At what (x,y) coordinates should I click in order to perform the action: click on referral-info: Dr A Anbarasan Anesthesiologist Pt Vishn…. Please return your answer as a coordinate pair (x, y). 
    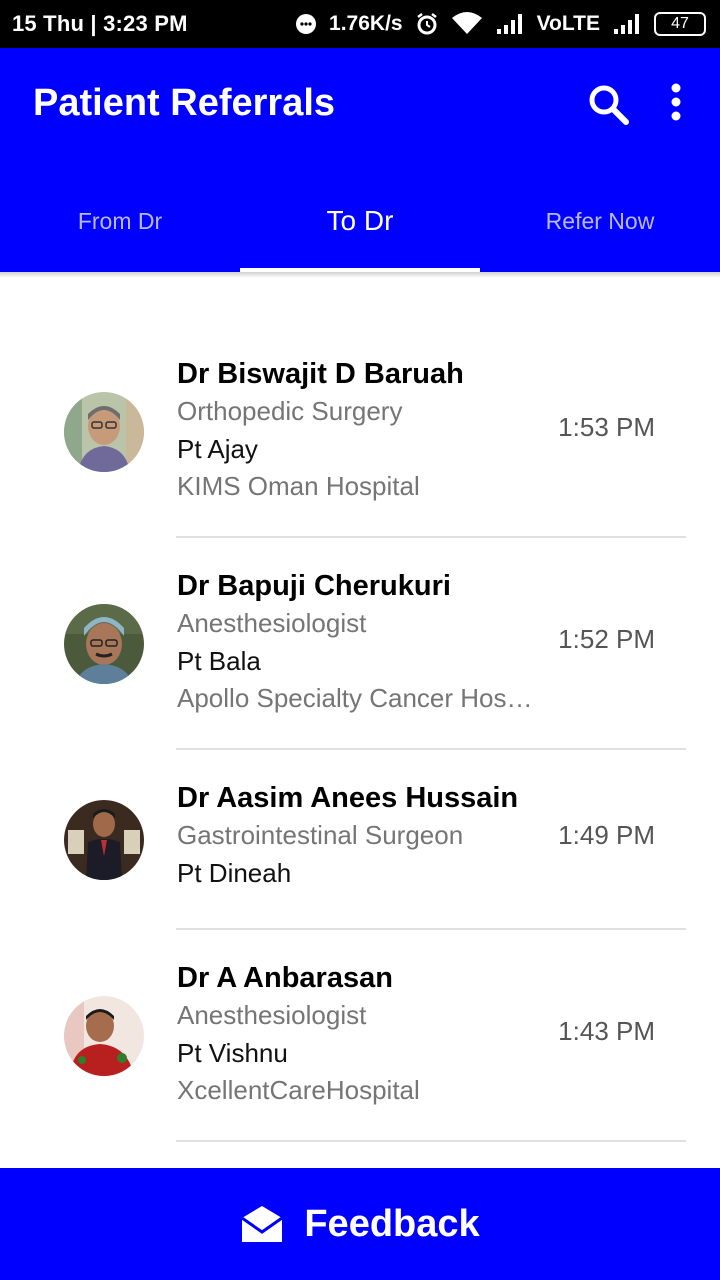
    Looking at the image, I should click on (362, 1034).